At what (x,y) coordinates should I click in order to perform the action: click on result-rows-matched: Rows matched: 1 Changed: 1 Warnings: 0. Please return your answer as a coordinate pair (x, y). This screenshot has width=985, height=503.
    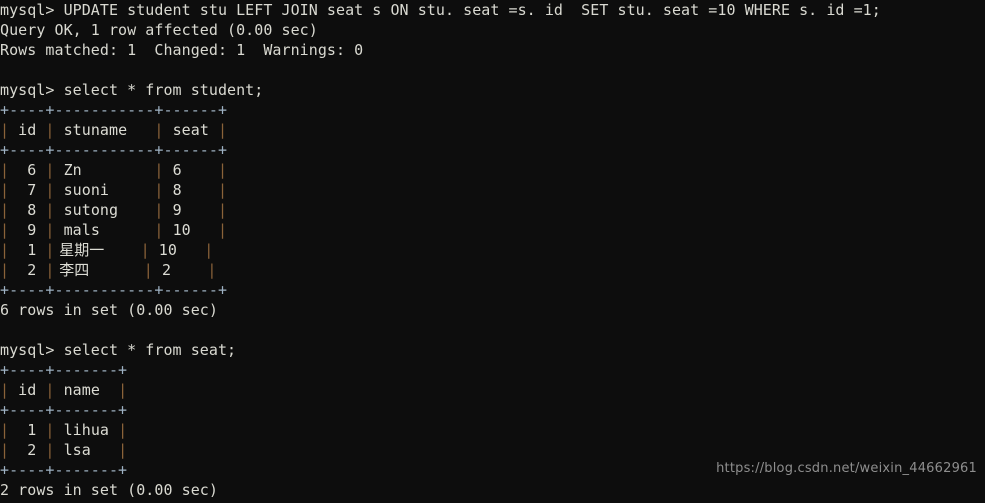
    Looking at the image, I should click on (182, 50).